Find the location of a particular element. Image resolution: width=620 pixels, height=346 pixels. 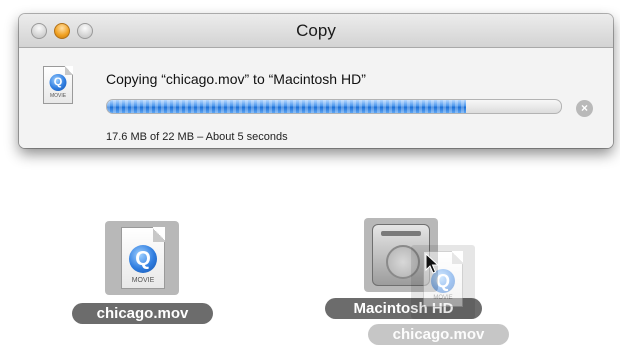

drag-ghost-label: chicago.mov is located at coordinates (438, 334).